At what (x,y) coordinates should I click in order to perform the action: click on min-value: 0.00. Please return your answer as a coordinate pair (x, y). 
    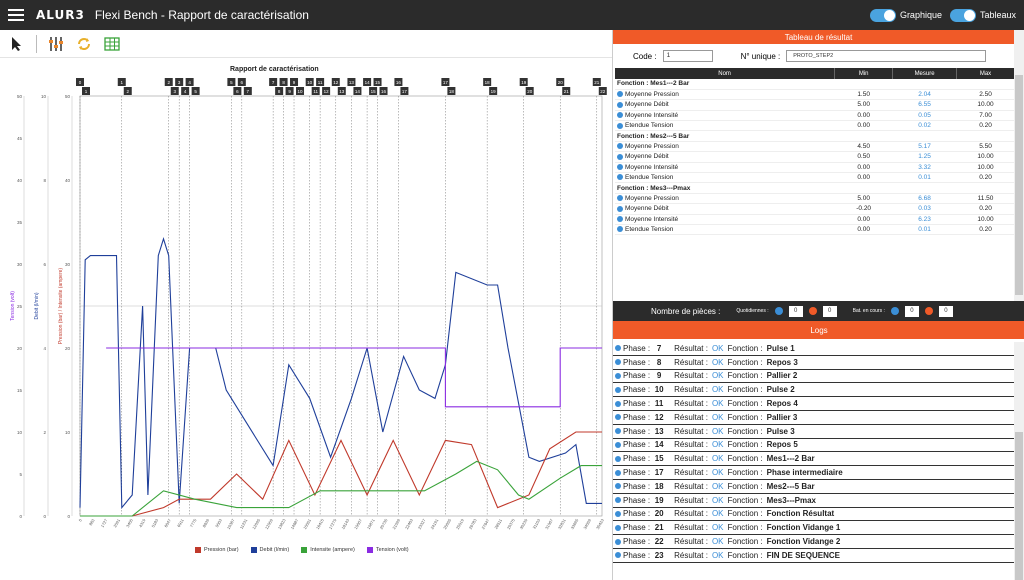
    Looking at the image, I should click on (863, 178).